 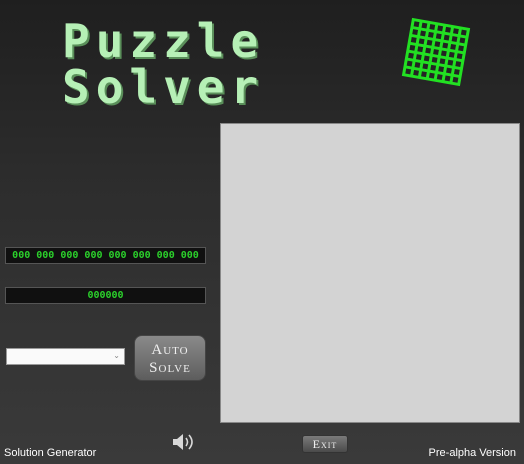 I want to click on exit-button: Exit, so click(x=325, y=444).